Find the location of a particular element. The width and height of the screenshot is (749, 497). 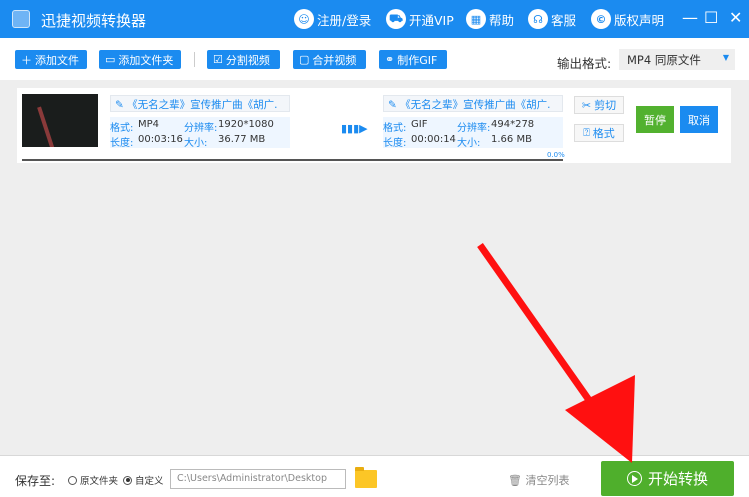

add-file-label: 添加文件 is located at coordinates (57, 60).